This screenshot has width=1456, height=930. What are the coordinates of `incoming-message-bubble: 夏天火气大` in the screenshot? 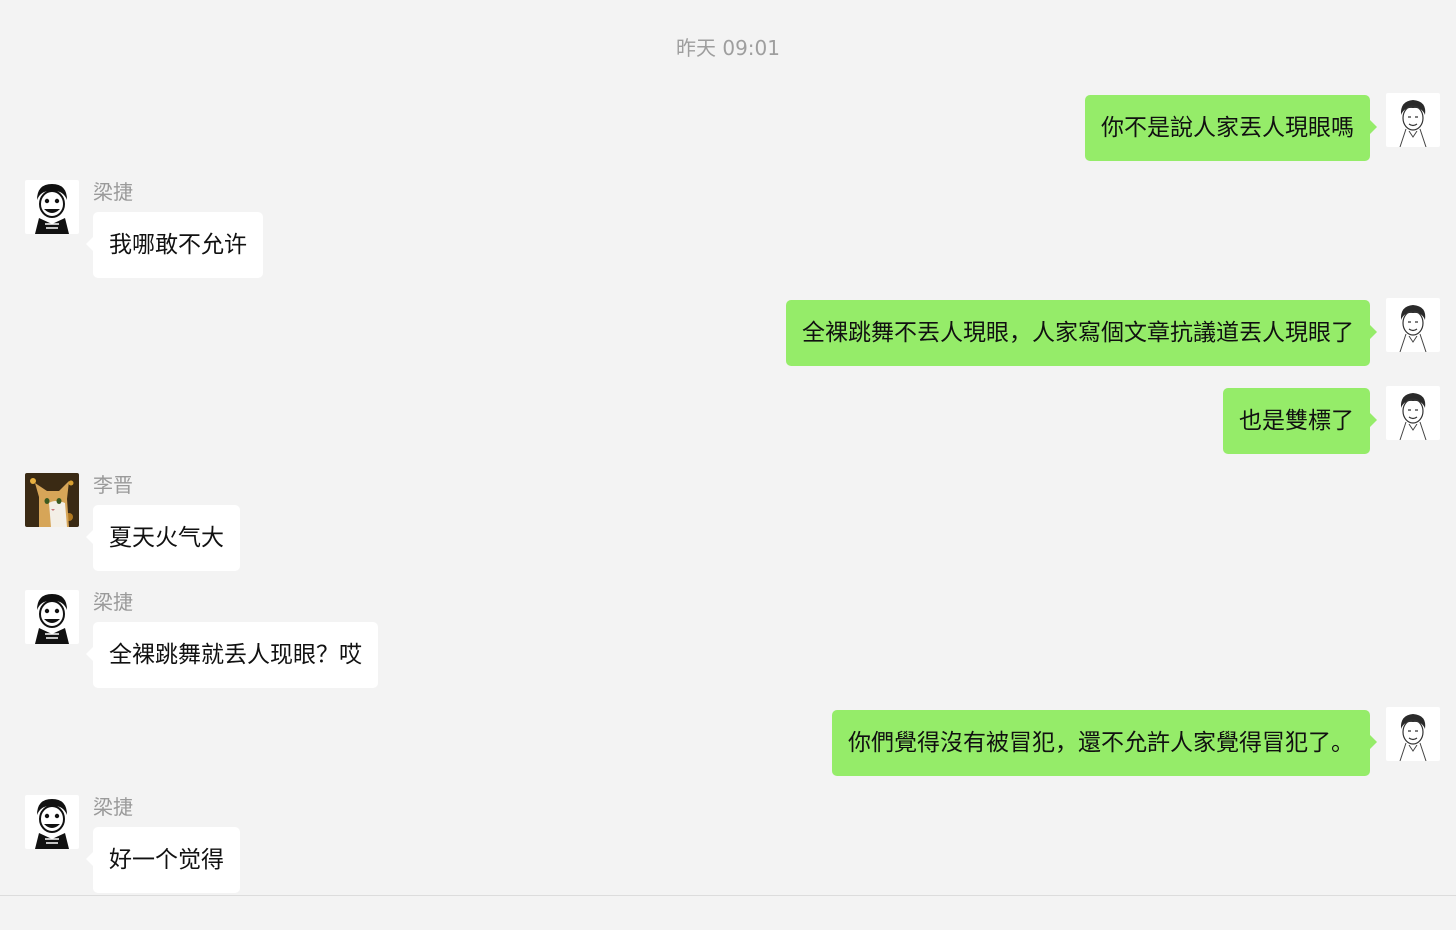 It's located at (163, 538).